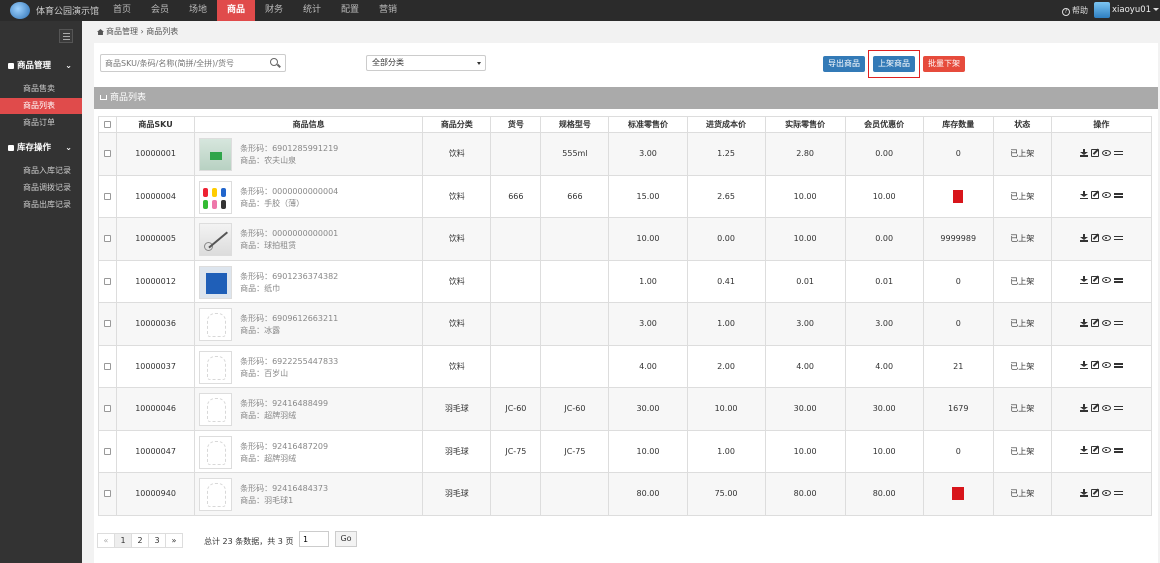 This screenshot has width=1160, height=563. What do you see at coordinates (350, 10) in the screenshot?
I see `topnav-item: 配置` at bounding box center [350, 10].